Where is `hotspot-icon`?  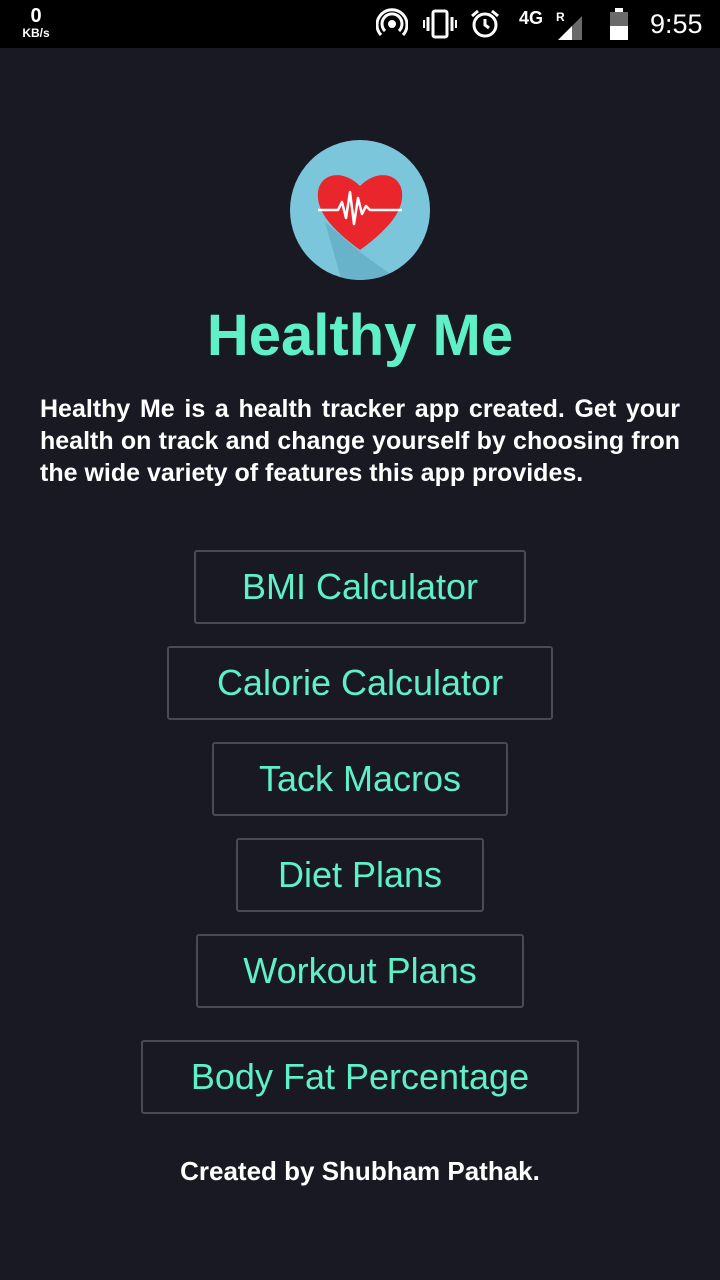
hotspot-icon is located at coordinates (392, 26).